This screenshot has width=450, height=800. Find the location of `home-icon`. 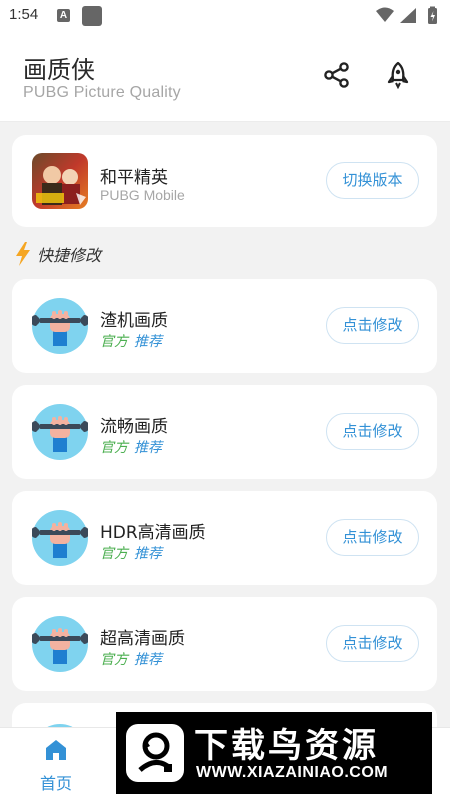

home-icon is located at coordinates (56, 750).